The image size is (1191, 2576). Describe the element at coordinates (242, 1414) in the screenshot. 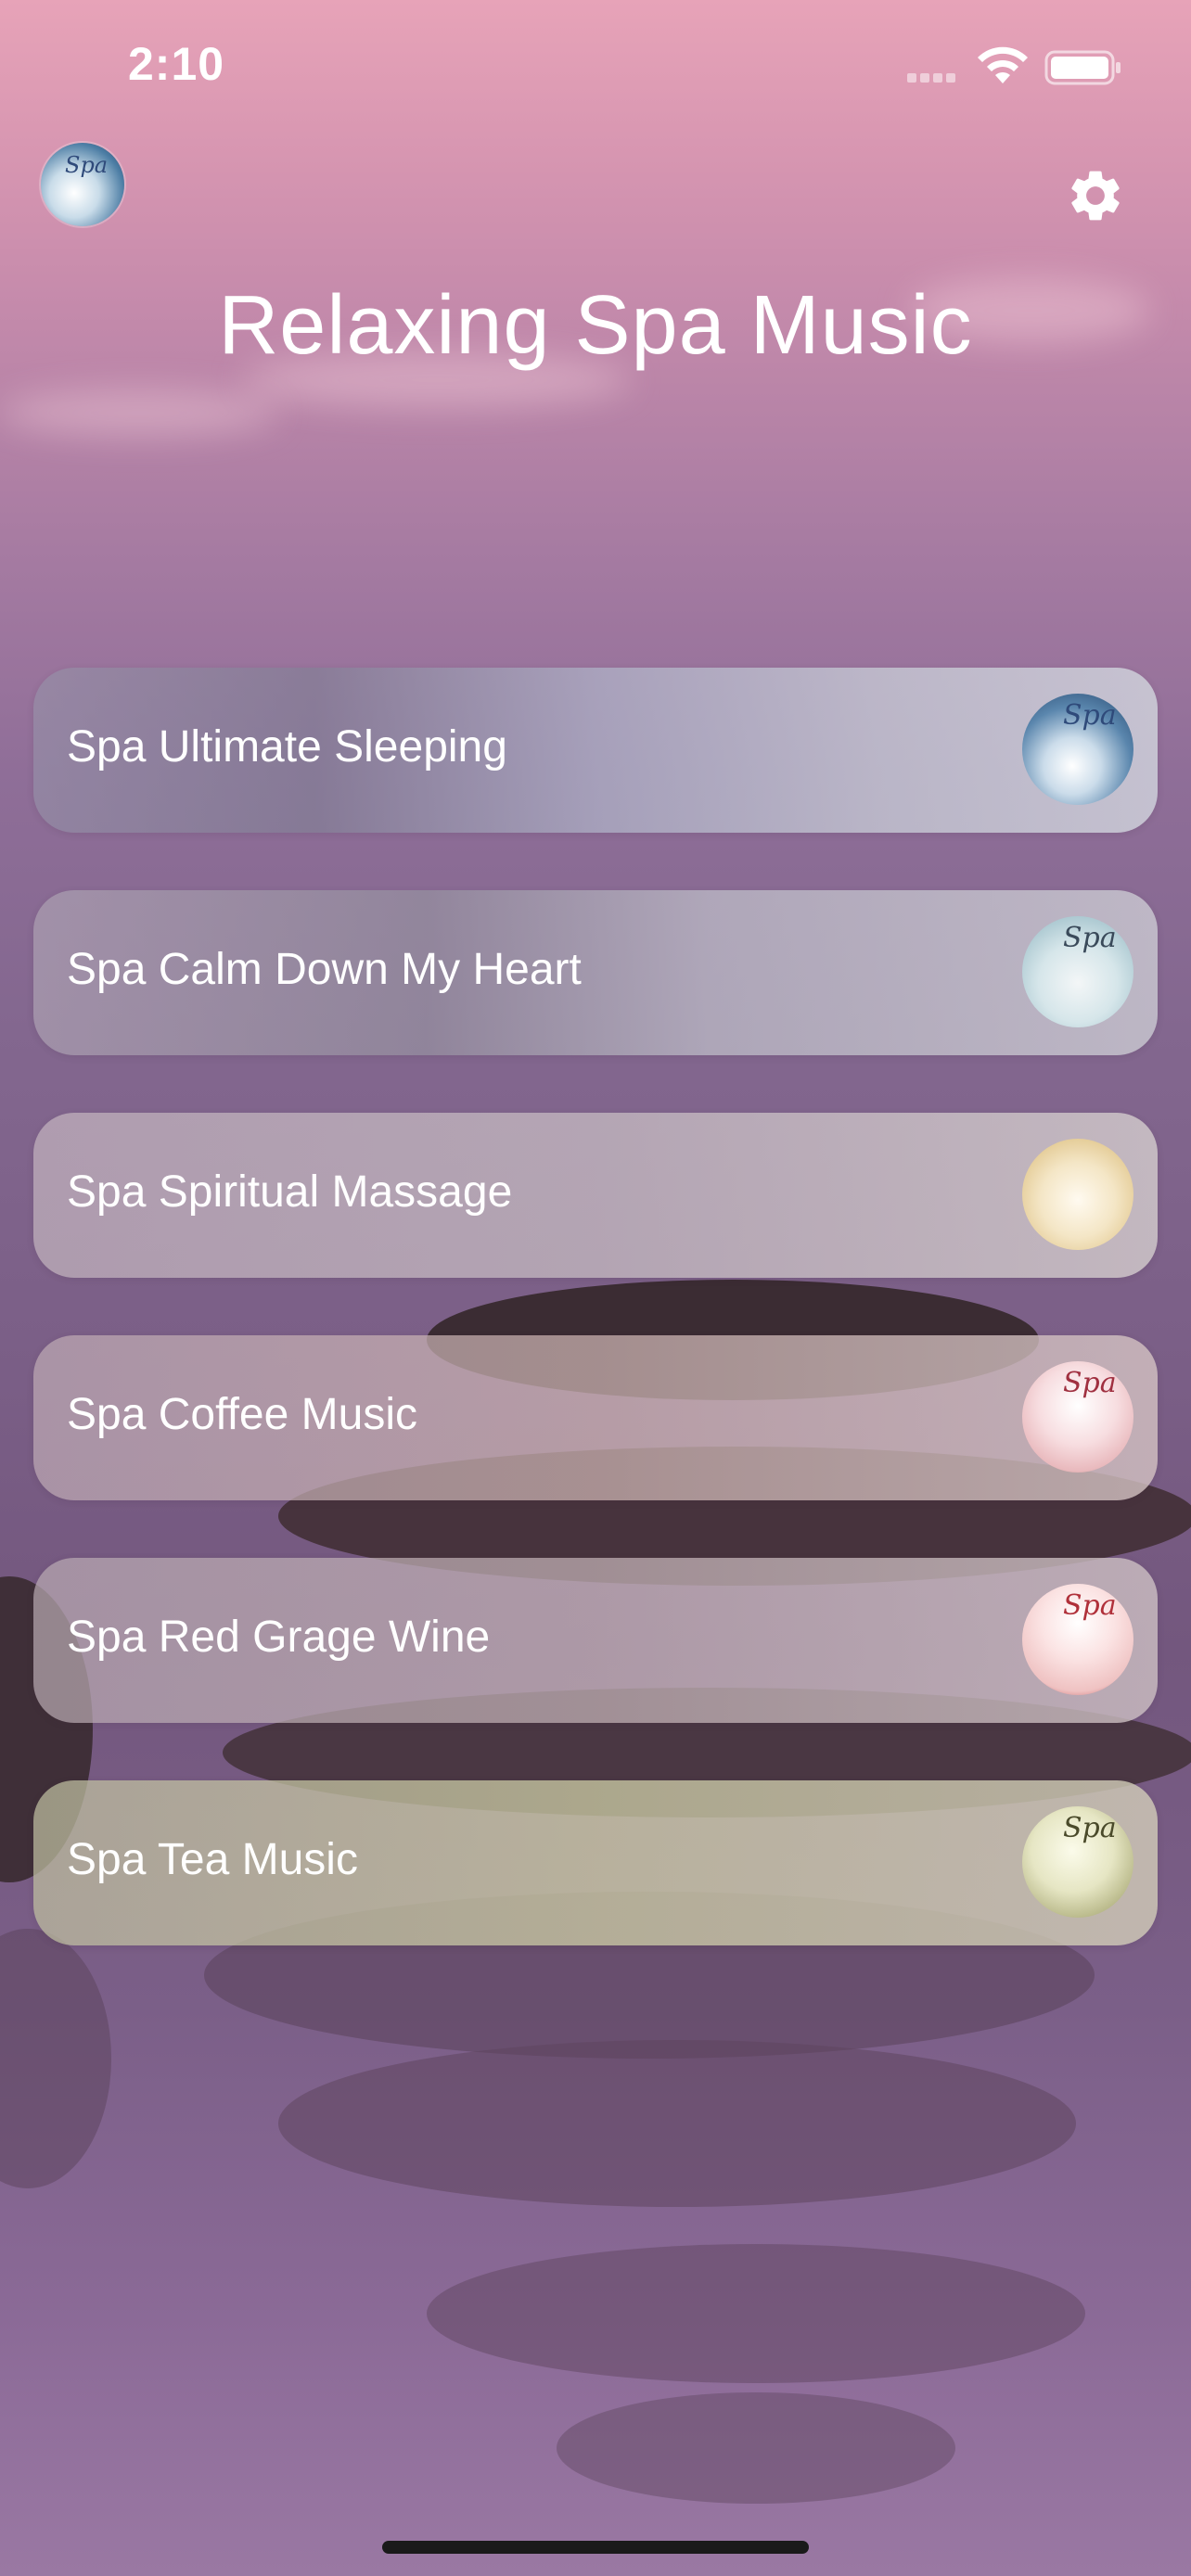

I see `track-title: Spa Coffee Music` at that location.